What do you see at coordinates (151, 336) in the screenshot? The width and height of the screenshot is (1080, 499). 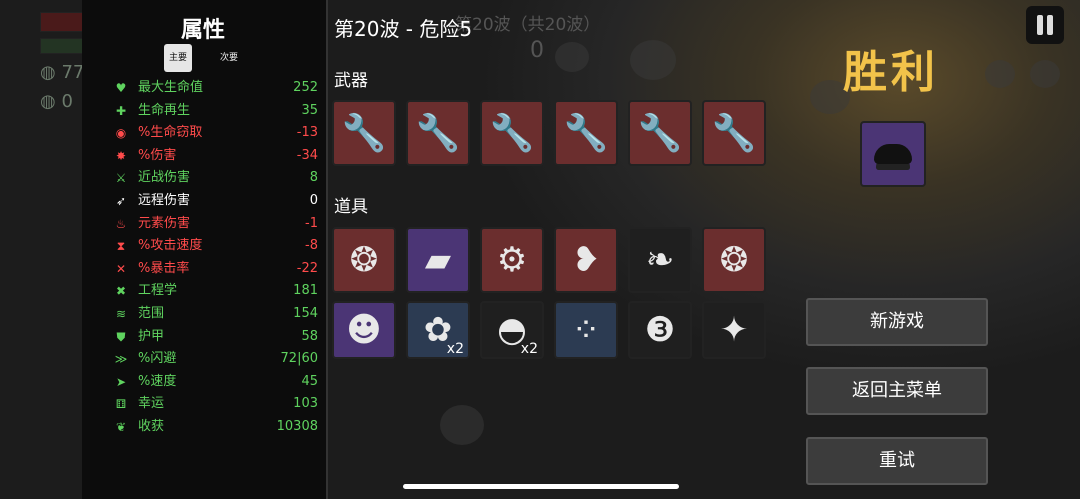 I see `stat-label: 护甲` at bounding box center [151, 336].